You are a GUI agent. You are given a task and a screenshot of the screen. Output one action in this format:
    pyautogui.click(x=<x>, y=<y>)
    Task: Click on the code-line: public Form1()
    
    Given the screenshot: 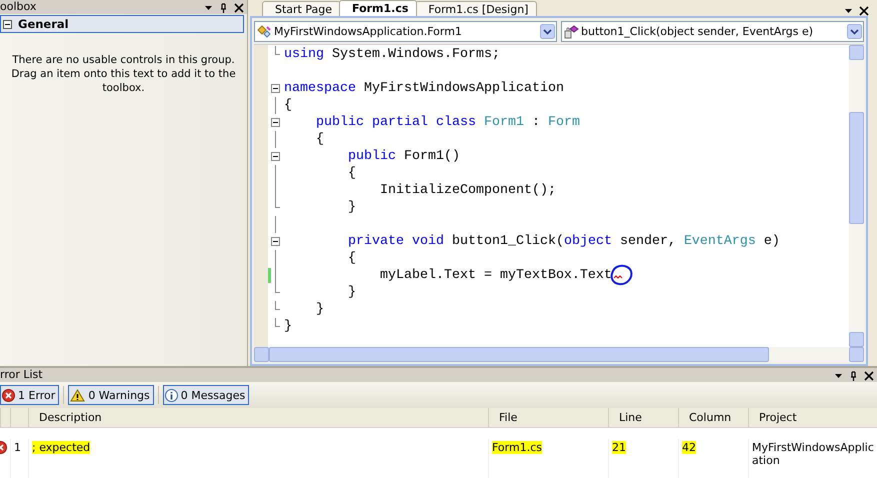 What is the action you would take?
    pyautogui.click(x=403, y=156)
    